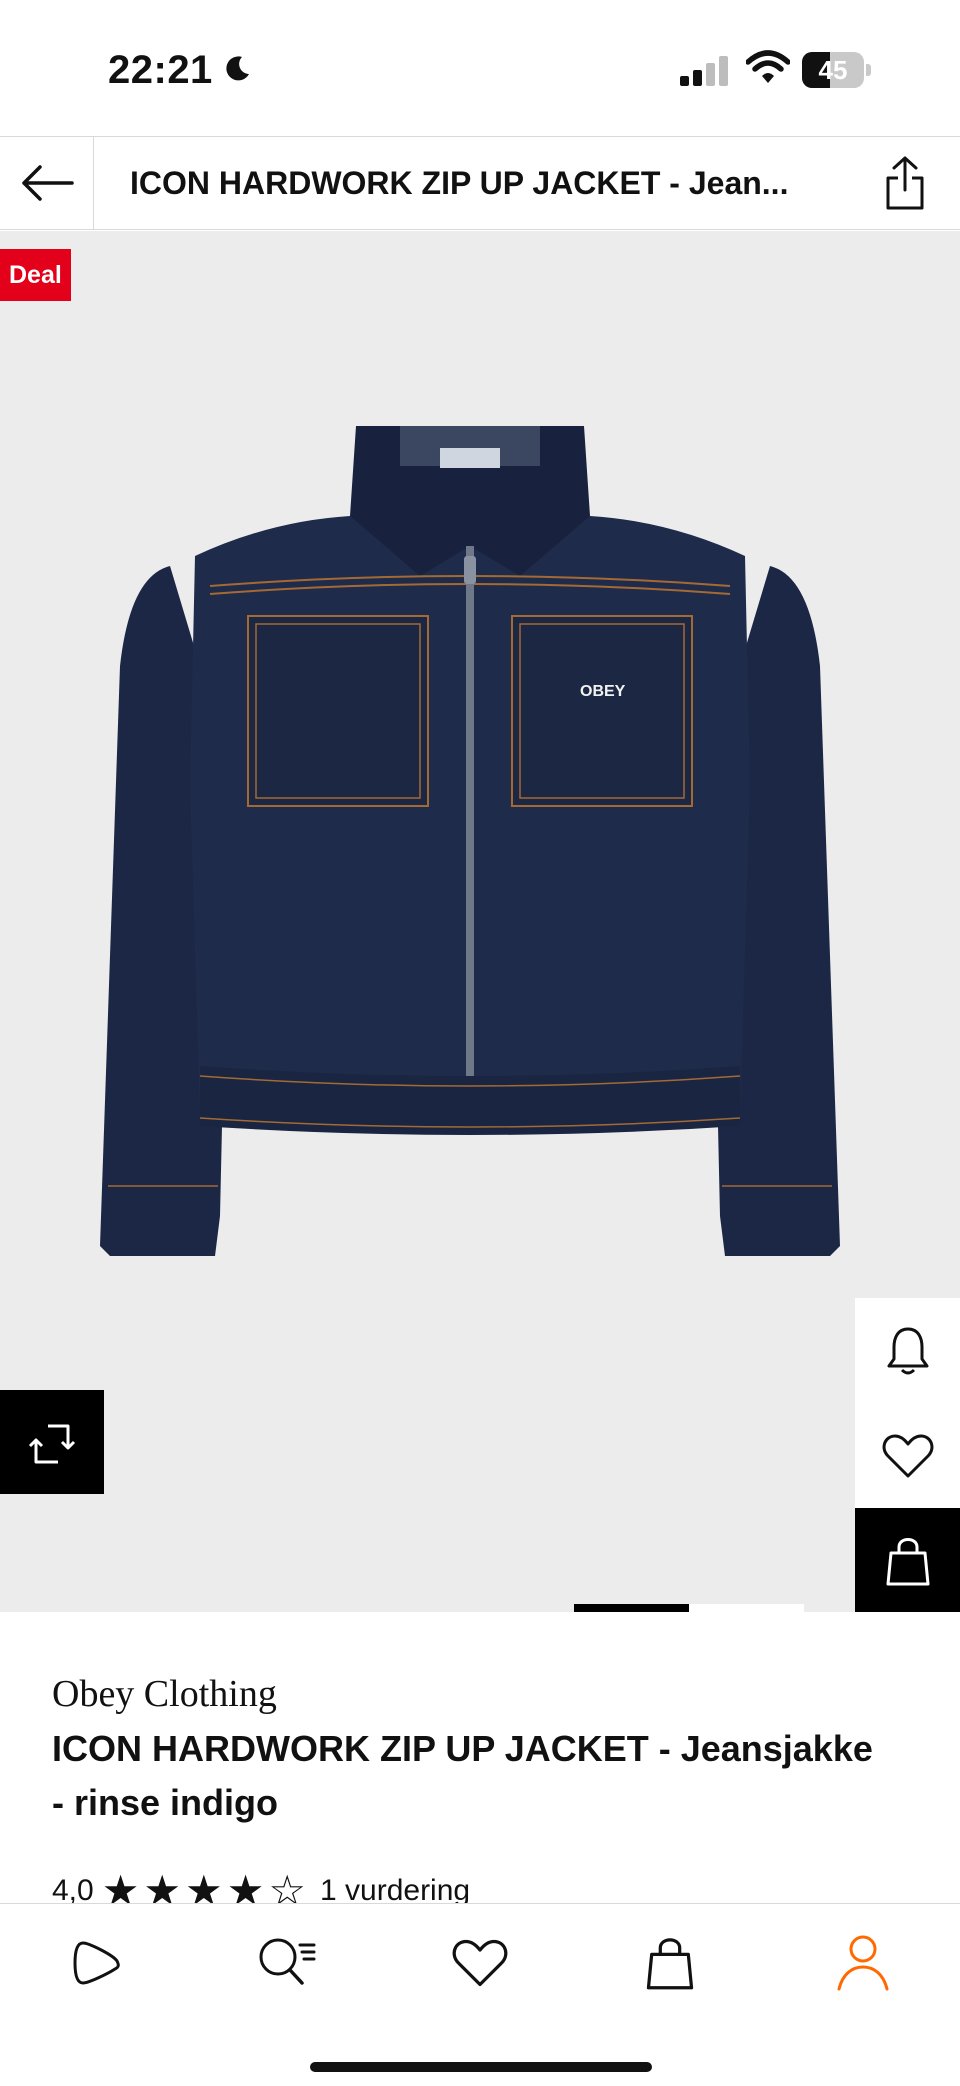 The width and height of the screenshot is (960, 2086). I want to click on arrow-left-icon, so click(47, 183).